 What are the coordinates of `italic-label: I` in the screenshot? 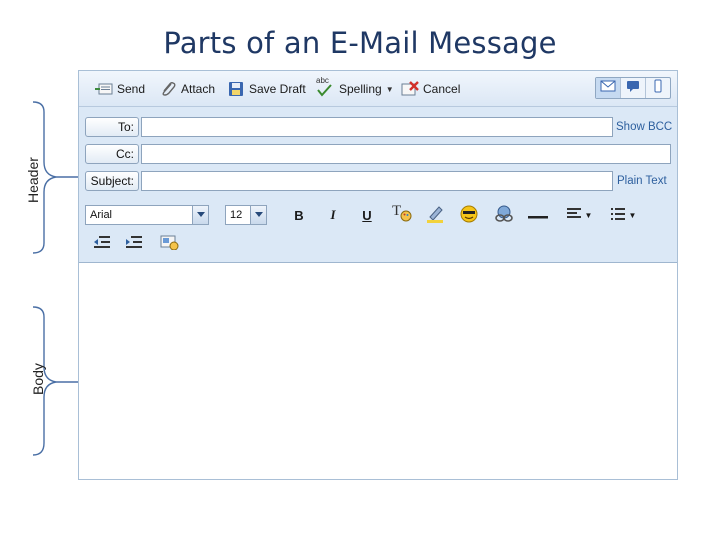 It's located at (333, 214).